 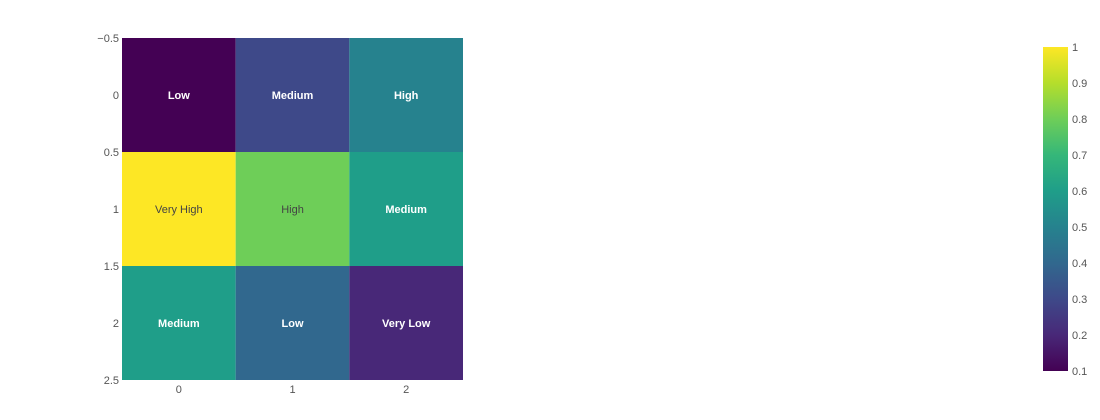 I want to click on colorbar-gradient, so click(x=1055, y=209).